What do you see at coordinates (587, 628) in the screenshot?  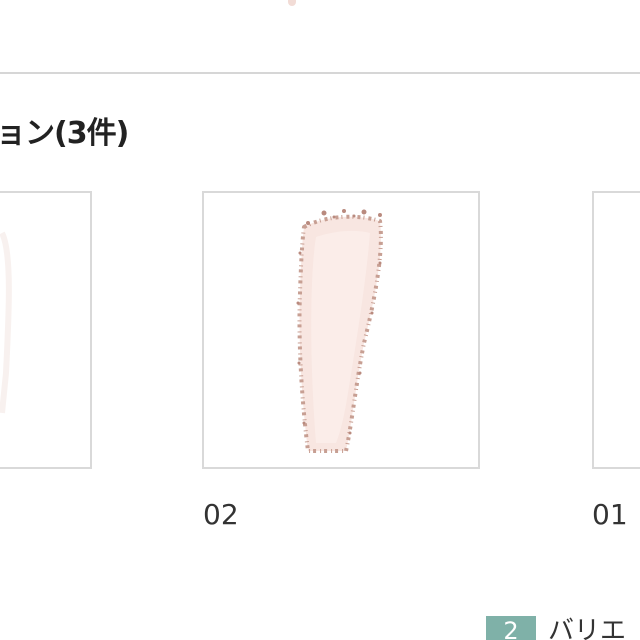 I see `variation-label: バリエ` at bounding box center [587, 628].